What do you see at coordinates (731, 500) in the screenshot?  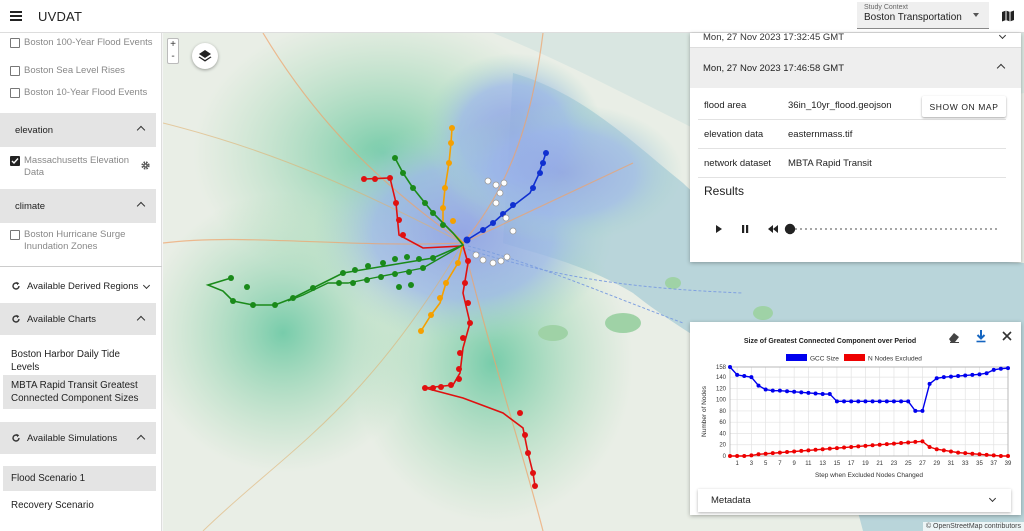 I see `metadata-label: Metadata` at bounding box center [731, 500].